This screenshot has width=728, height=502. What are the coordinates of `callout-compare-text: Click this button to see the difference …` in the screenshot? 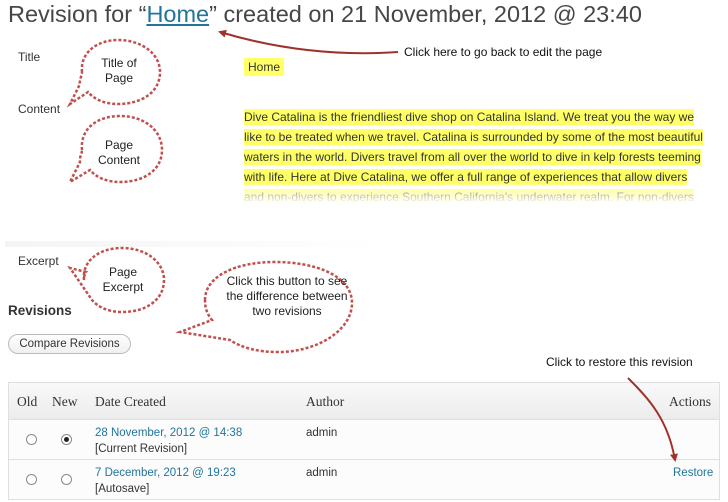 It's located at (287, 296).